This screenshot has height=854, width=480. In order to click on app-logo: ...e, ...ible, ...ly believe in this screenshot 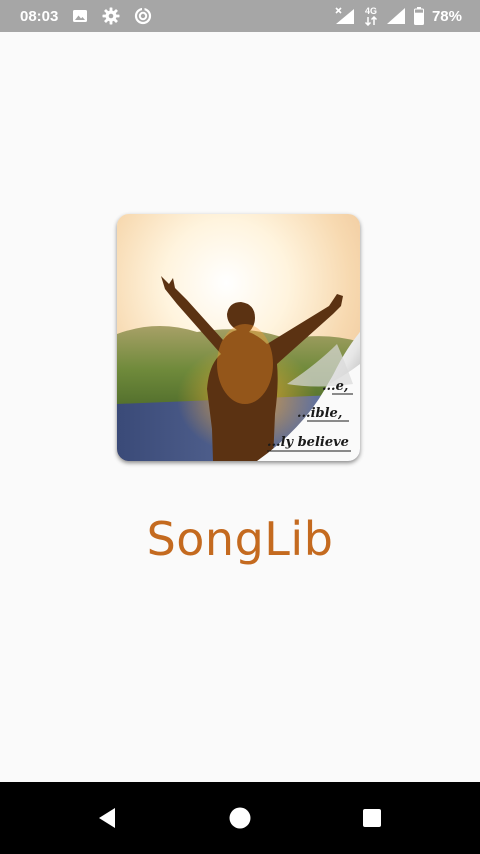, I will do `click(238, 337)`.